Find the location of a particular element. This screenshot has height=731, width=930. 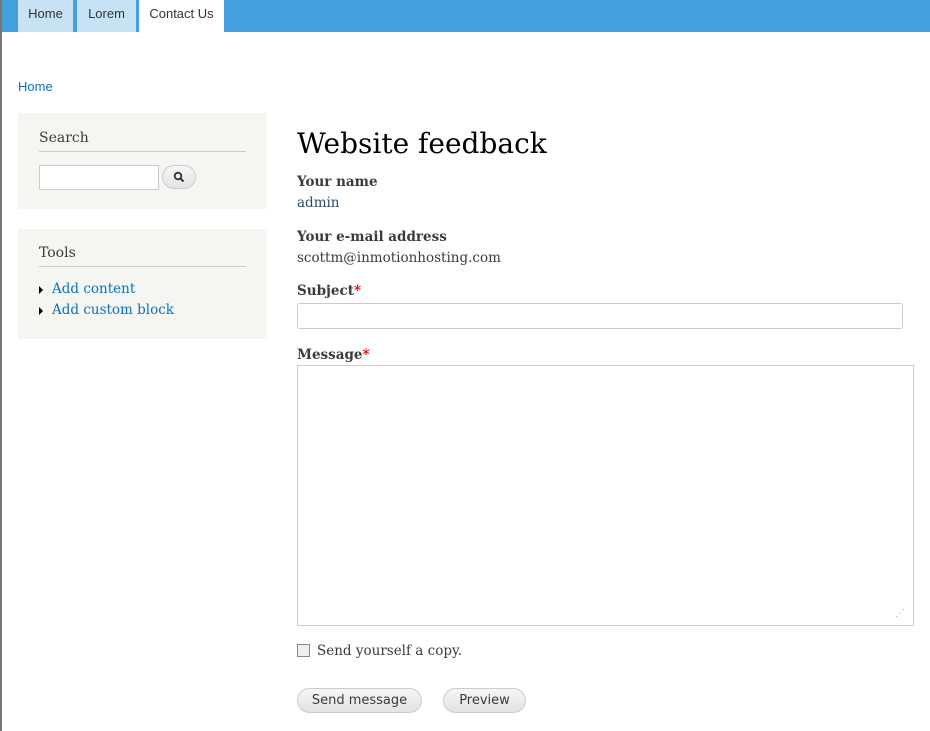

page-title: Website feedback is located at coordinates (422, 143).